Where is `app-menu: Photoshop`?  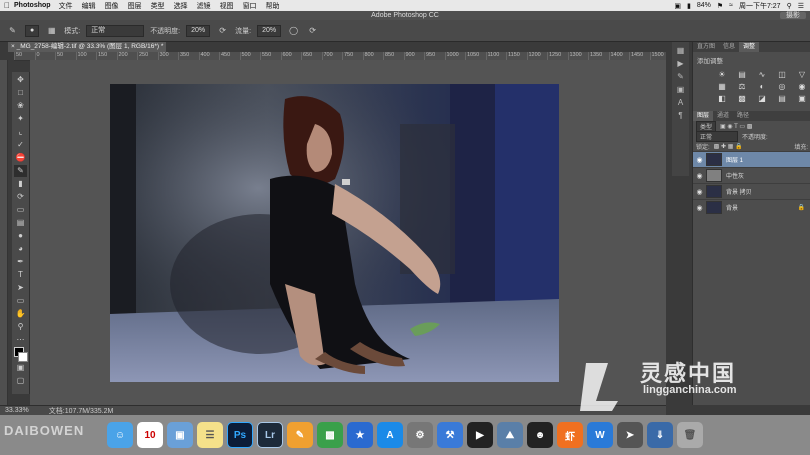 app-menu: Photoshop is located at coordinates (32, 5).